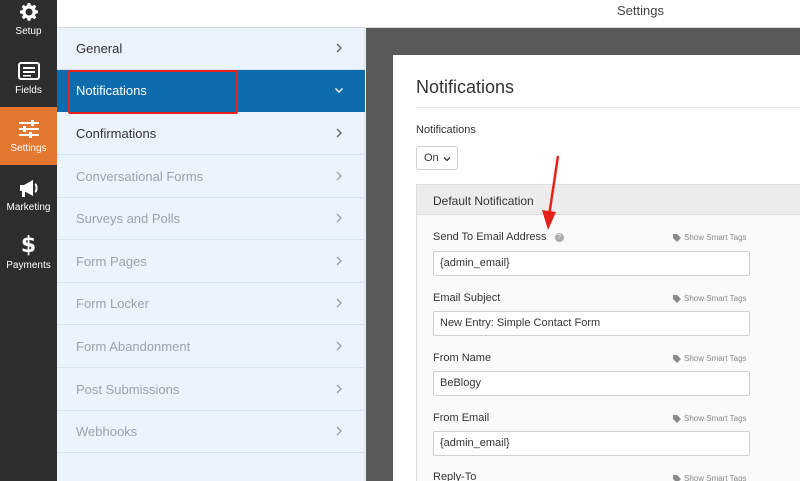 The width and height of the screenshot is (800, 481). Describe the element at coordinates (465, 87) in the screenshot. I see `section-title: Notifications` at that location.